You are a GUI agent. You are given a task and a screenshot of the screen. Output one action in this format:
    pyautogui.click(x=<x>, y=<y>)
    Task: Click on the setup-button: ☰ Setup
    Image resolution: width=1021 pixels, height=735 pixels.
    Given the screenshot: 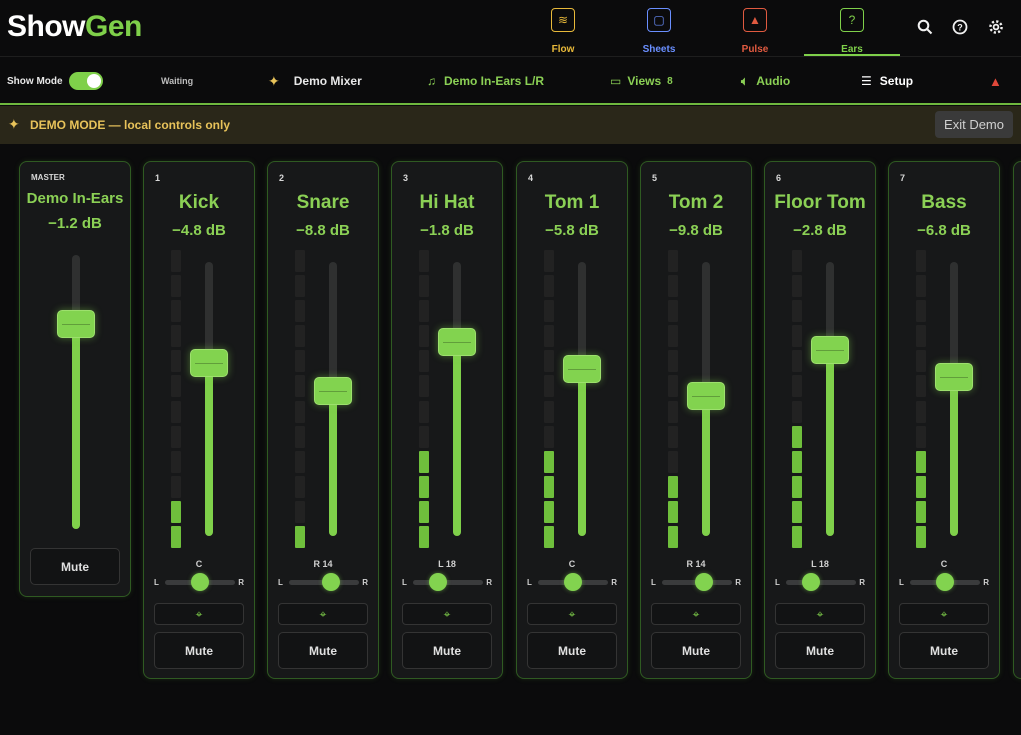 What is the action you would take?
    pyautogui.click(x=887, y=81)
    